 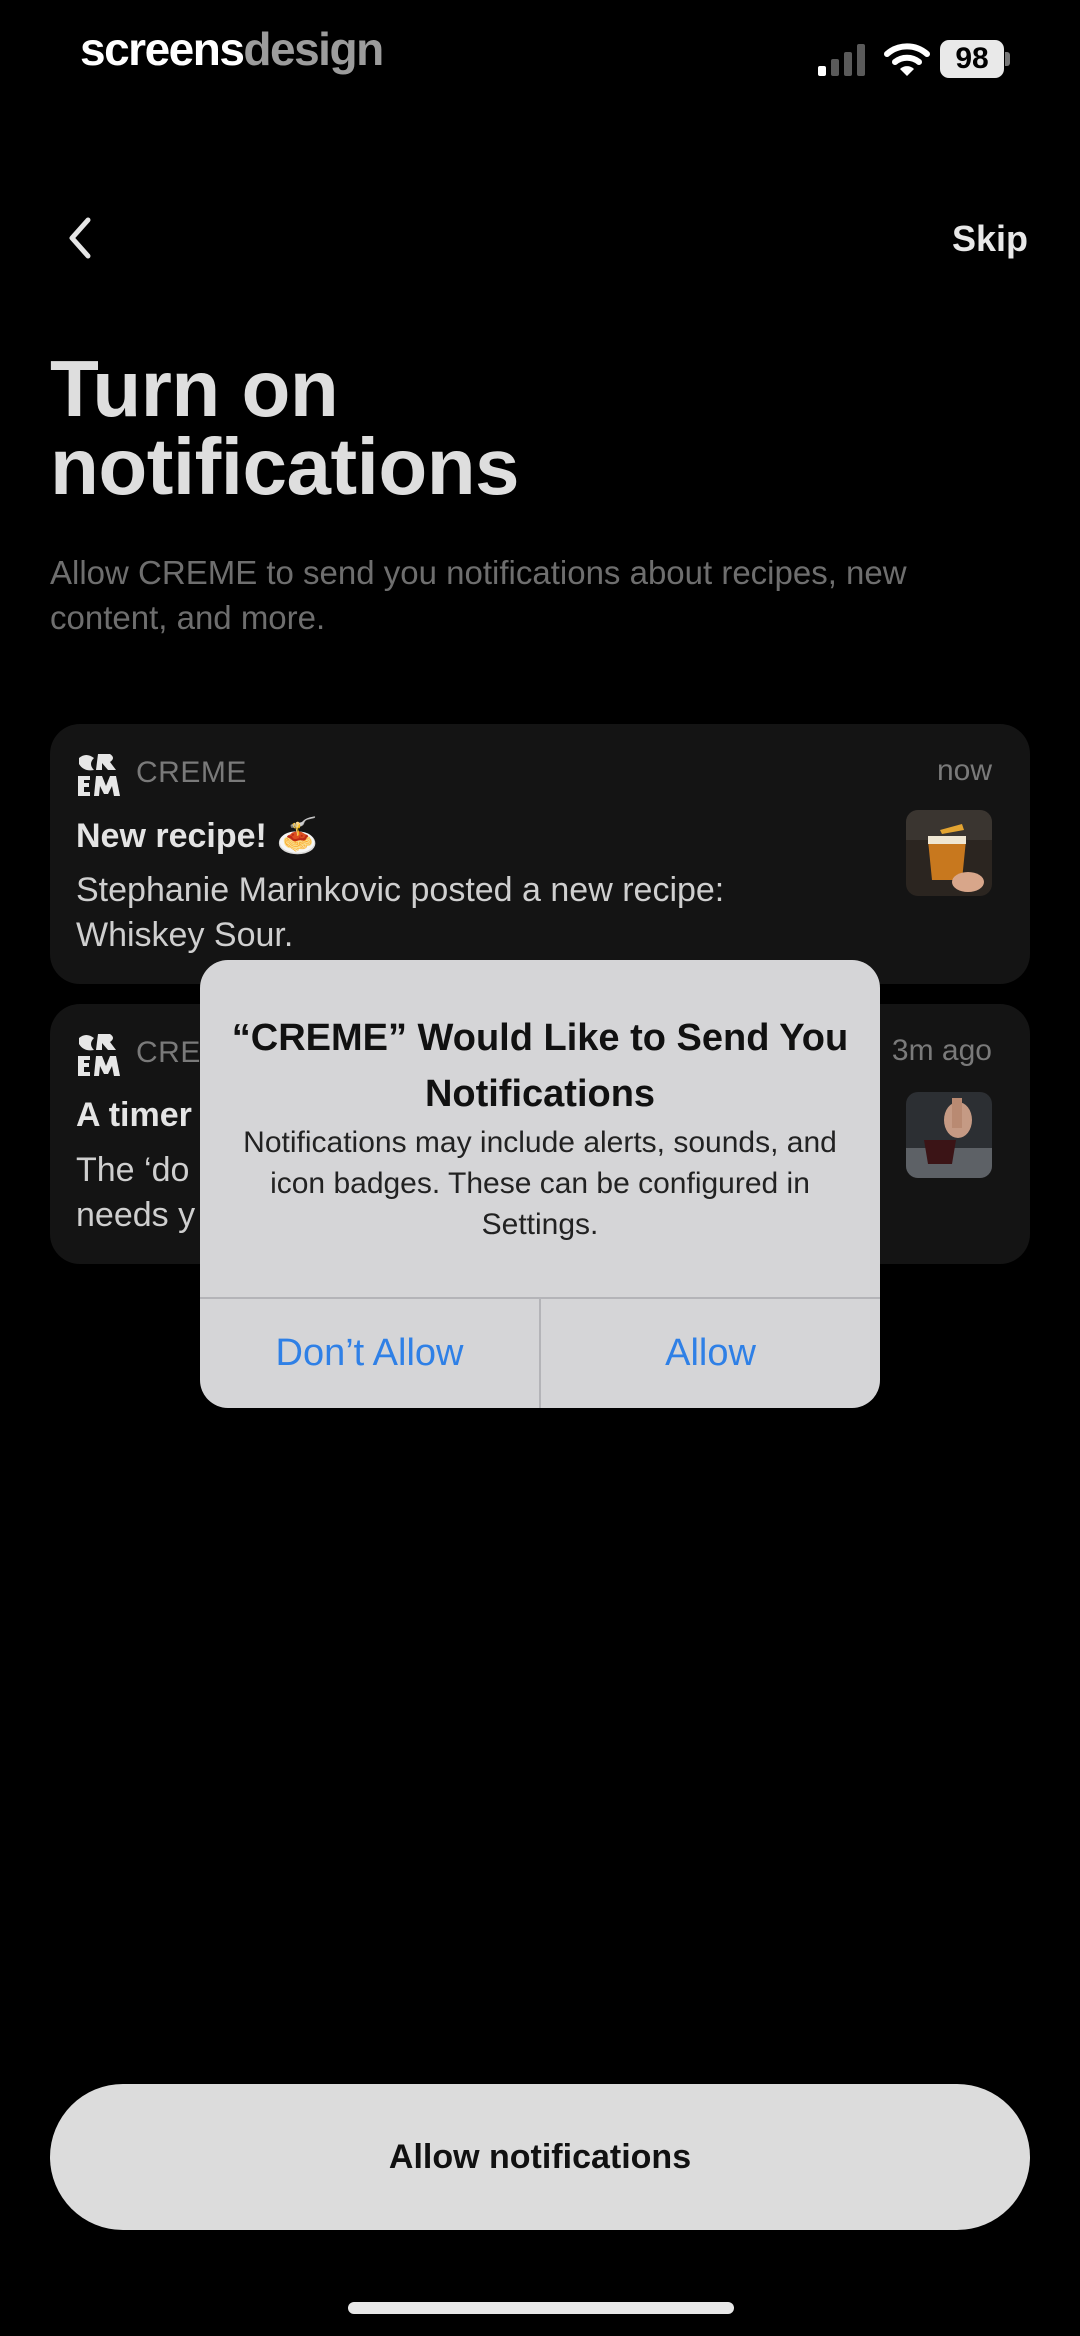 I want to click on skip-button: Skip, so click(x=990, y=239).